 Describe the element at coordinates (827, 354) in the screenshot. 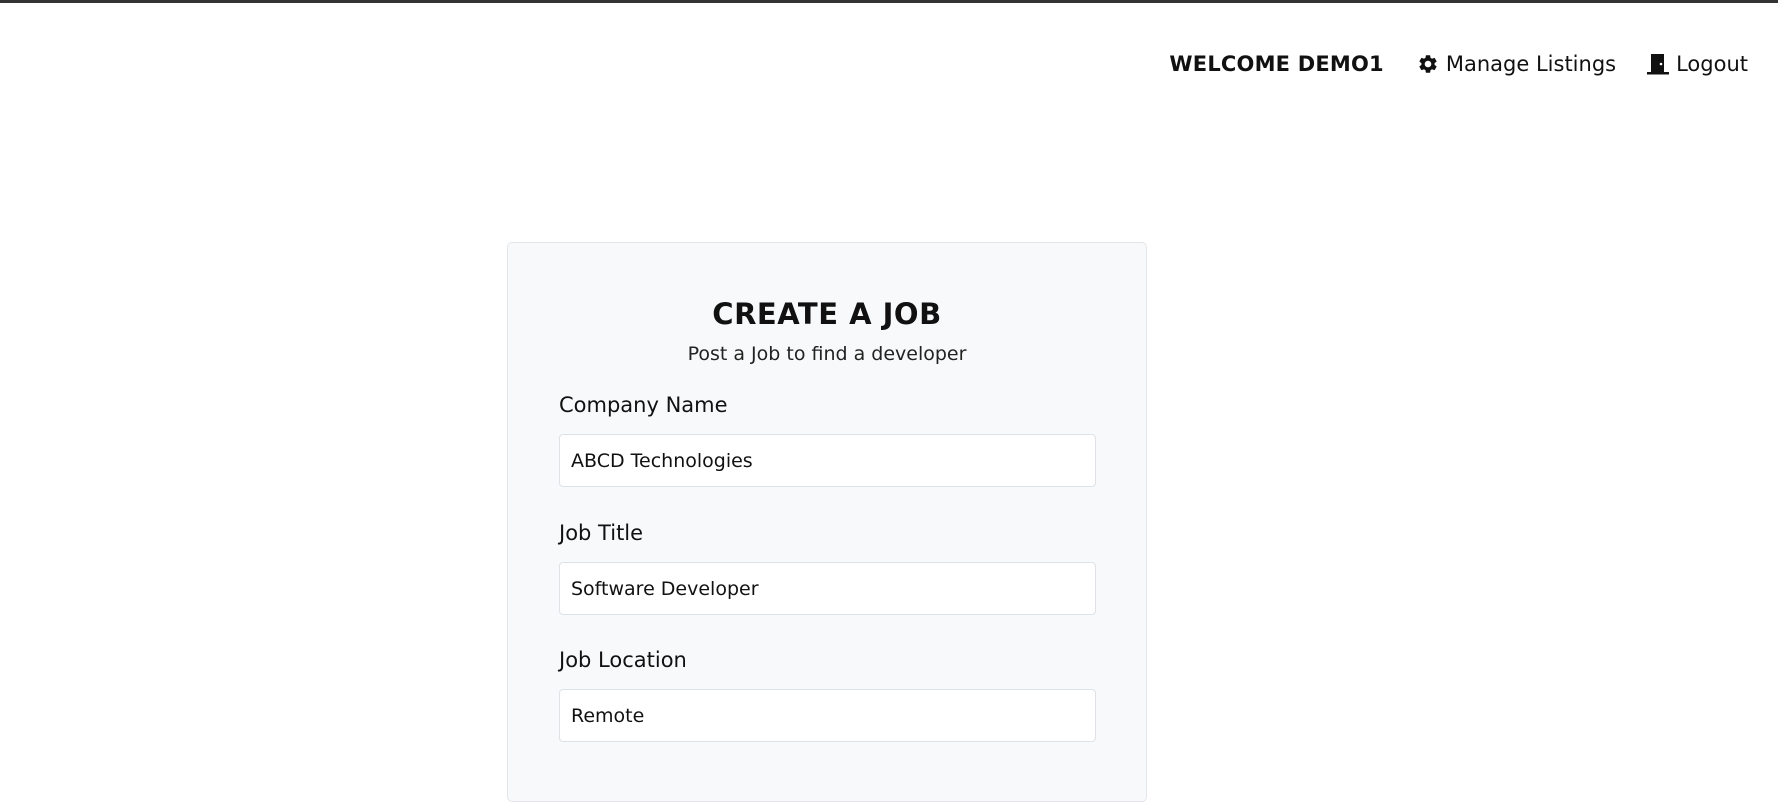

I see `page-subtitle: Post a Job to find a developer` at that location.